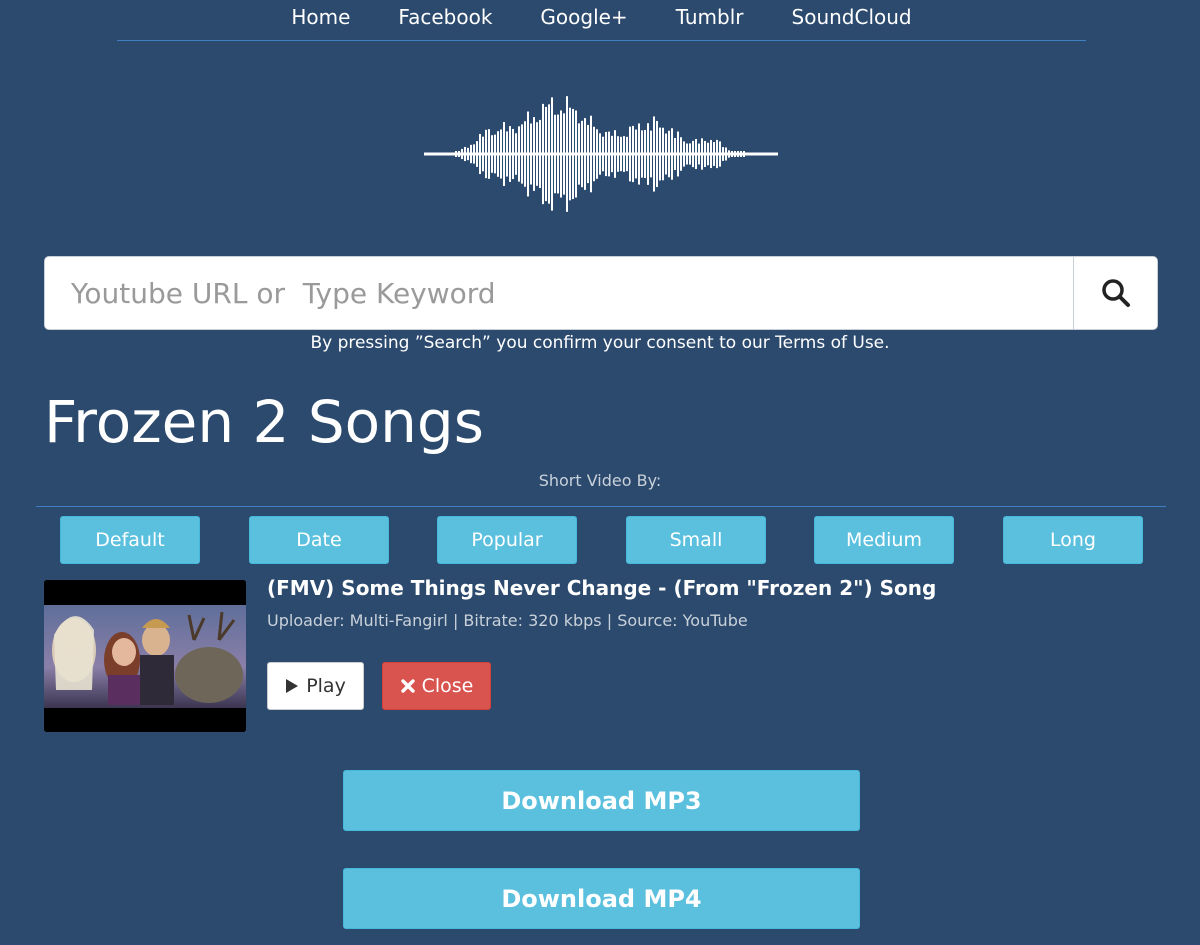  What do you see at coordinates (130, 540) in the screenshot?
I see `sort-default-button: Default` at bounding box center [130, 540].